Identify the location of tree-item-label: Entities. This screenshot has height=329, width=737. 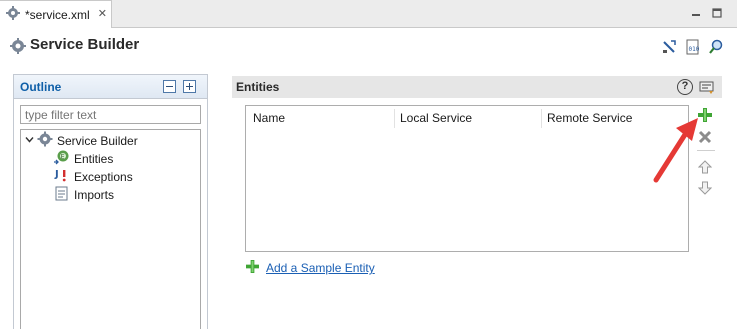
(94, 158).